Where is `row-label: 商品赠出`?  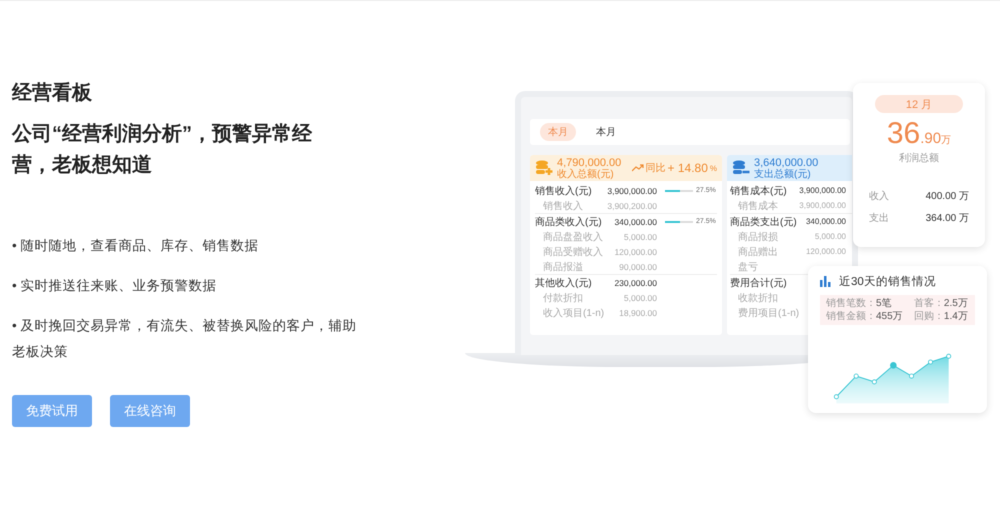
row-label: 商品赠出 is located at coordinates (758, 252).